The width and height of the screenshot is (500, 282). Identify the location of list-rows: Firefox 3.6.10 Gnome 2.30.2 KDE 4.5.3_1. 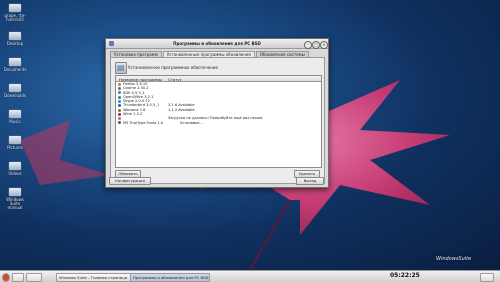
(218, 103).